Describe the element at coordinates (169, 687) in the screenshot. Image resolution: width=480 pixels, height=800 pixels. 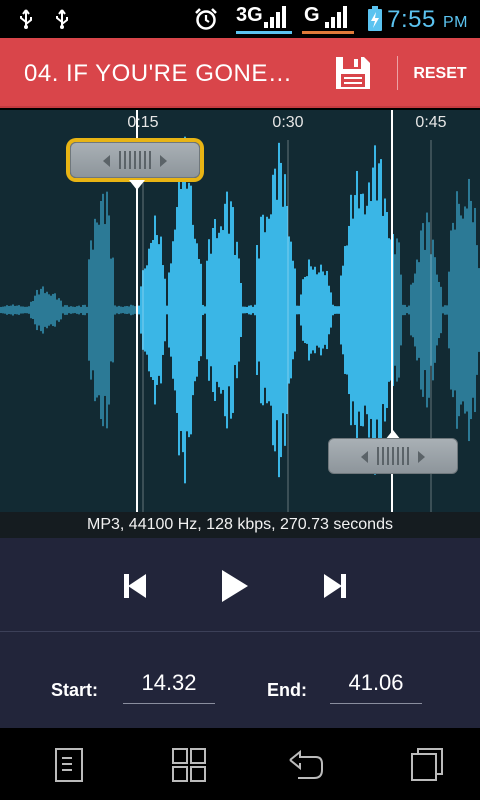
I see `start-time-input: 14.32` at that location.